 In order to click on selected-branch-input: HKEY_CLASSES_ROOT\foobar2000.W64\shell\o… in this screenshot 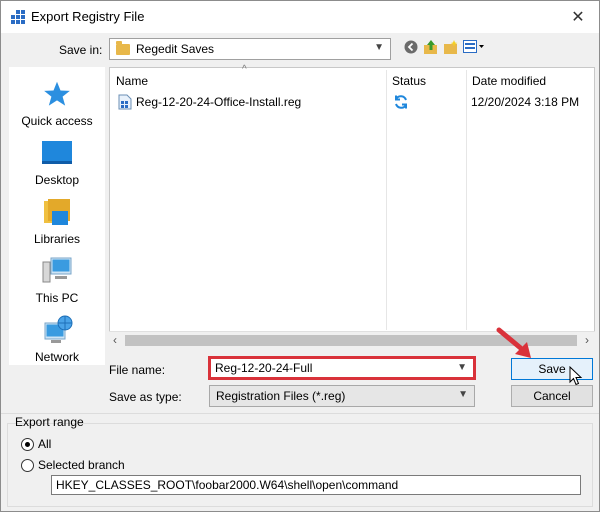, I will do `click(316, 485)`.